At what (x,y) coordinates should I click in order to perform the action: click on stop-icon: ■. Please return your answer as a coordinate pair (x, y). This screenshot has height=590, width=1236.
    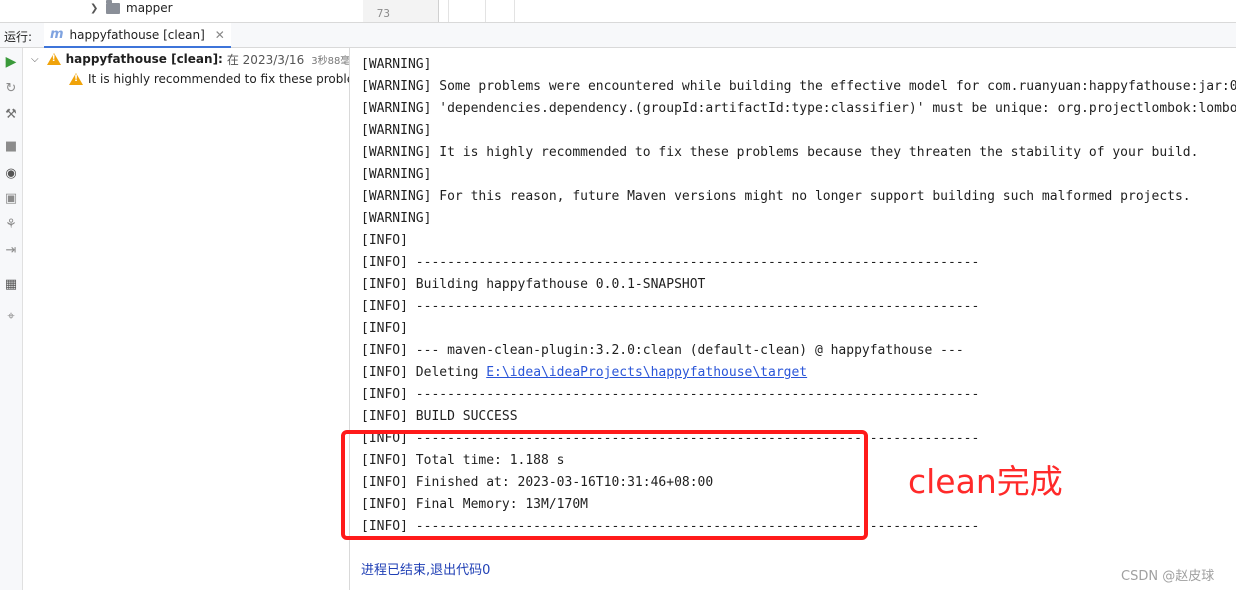
    Looking at the image, I should click on (11, 146).